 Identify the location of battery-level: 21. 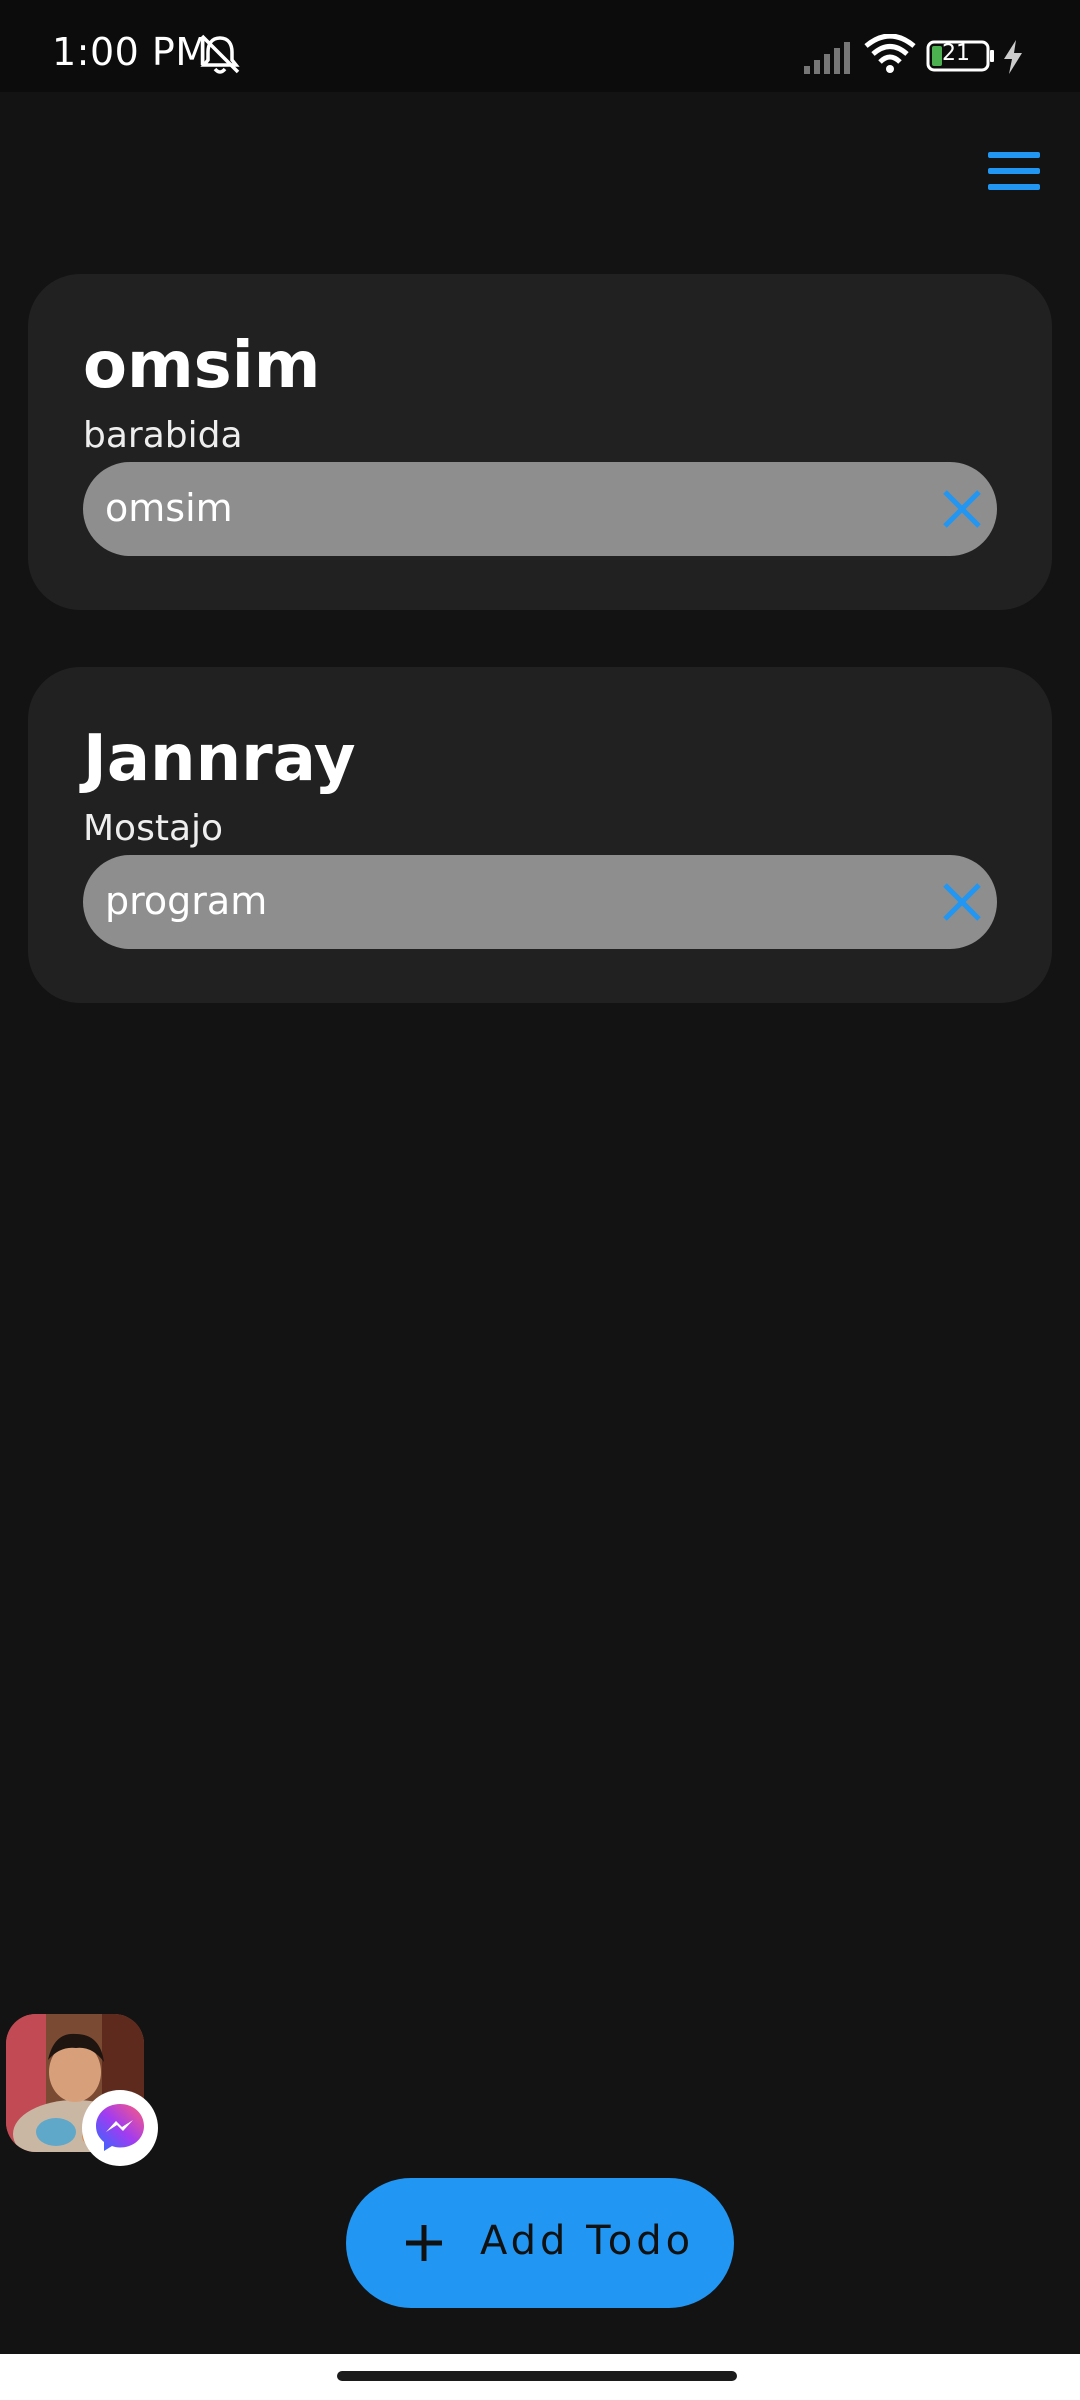
(956, 53).